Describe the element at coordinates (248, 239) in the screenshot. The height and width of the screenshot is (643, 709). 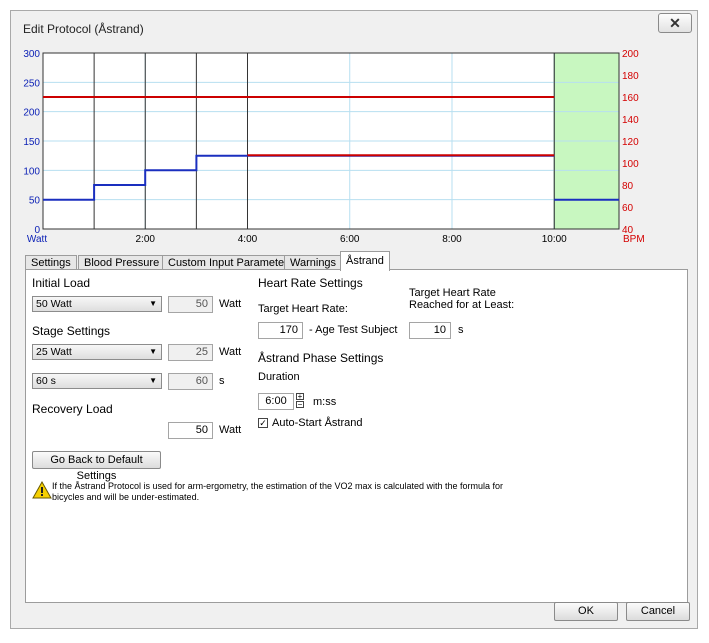
I see `x-tick-label: 4:00` at that location.